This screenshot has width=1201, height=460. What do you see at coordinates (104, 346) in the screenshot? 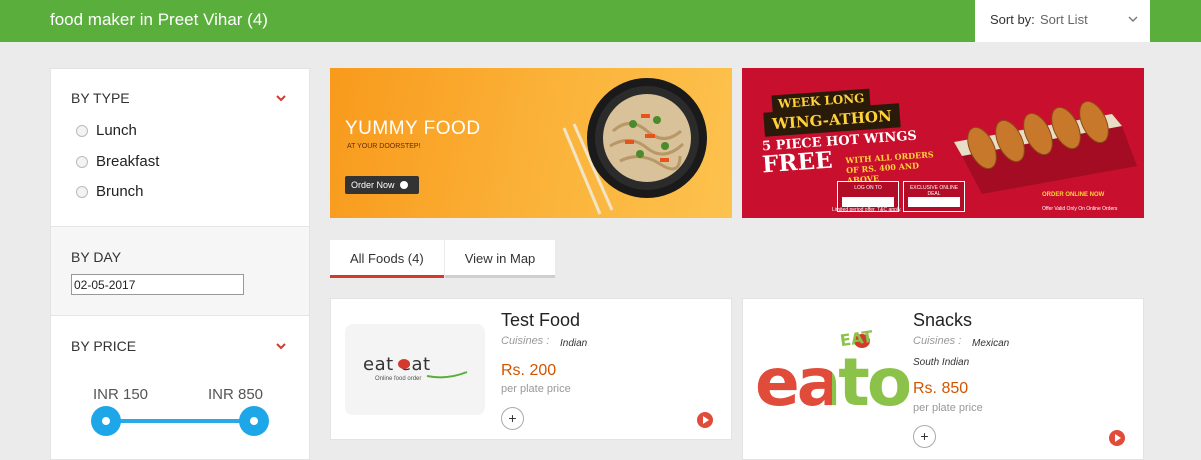
I see `filter-price-title: BY PRICE` at bounding box center [104, 346].